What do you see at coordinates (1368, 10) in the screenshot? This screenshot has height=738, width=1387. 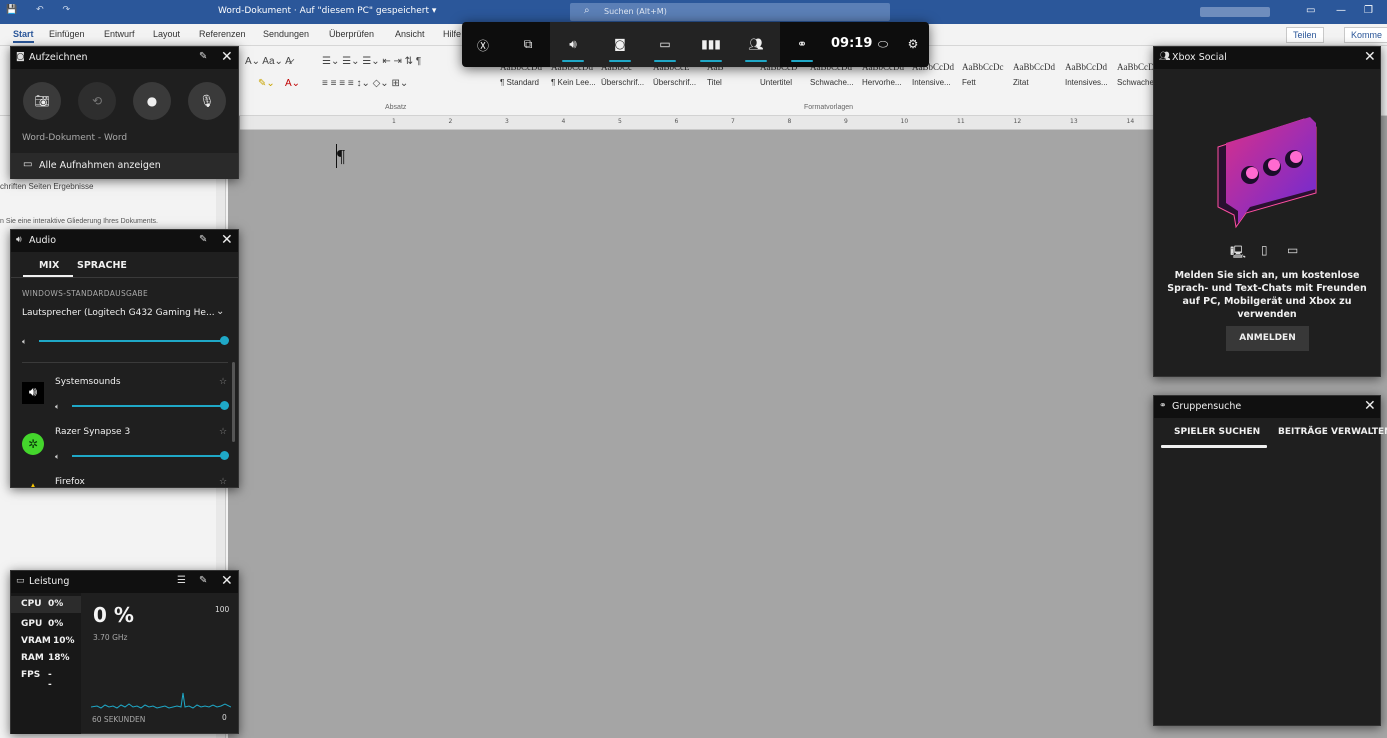 I see `maximize-icon: ❐` at bounding box center [1368, 10].